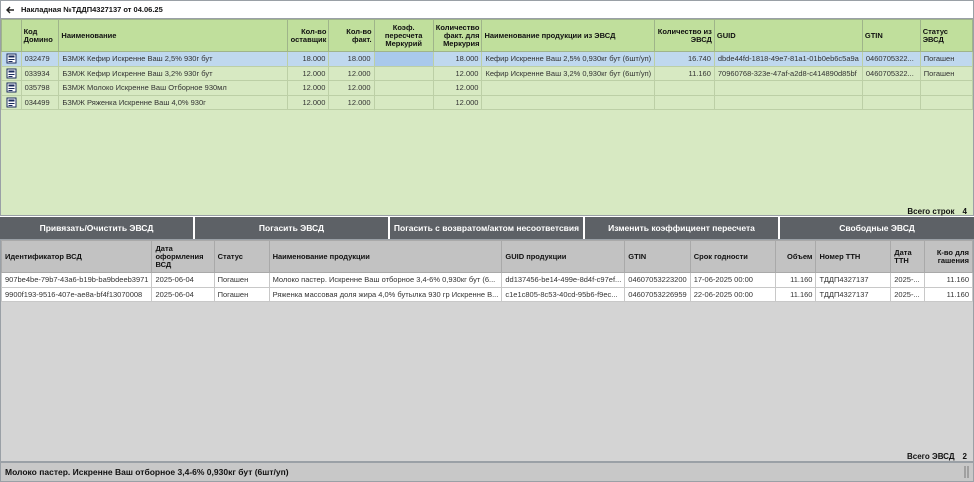 The width and height of the screenshot is (974, 482). Describe the element at coordinates (403, 35) in the screenshot. I see `col-header-coef: Коэф. пересчета Меркурий` at that location.